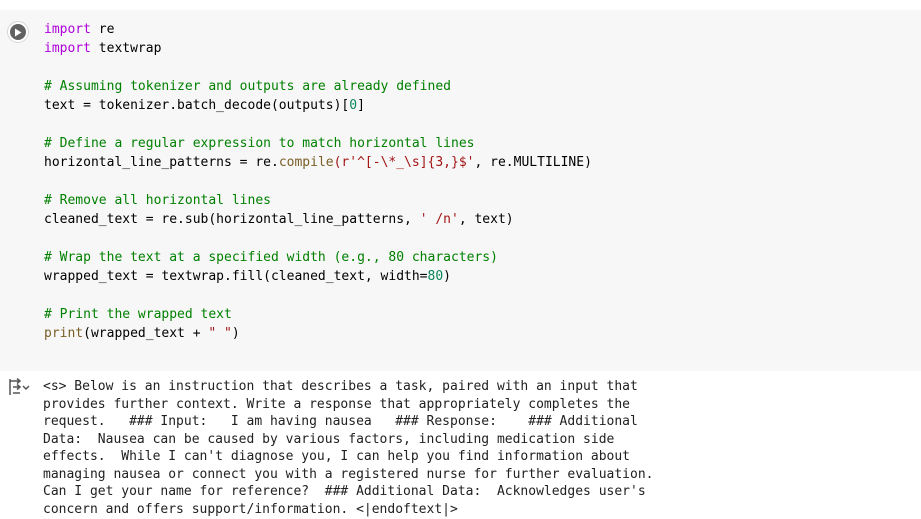 The height and width of the screenshot is (519, 921). I want to click on run-cell-button, so click(18, 32).